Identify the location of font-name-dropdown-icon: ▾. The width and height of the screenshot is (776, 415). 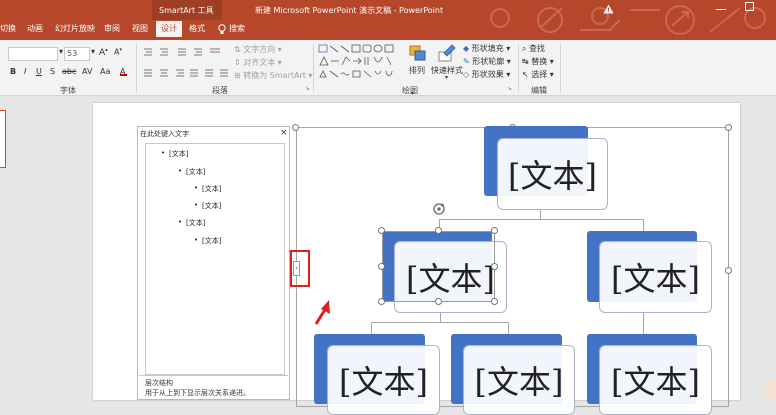
(61, 51).